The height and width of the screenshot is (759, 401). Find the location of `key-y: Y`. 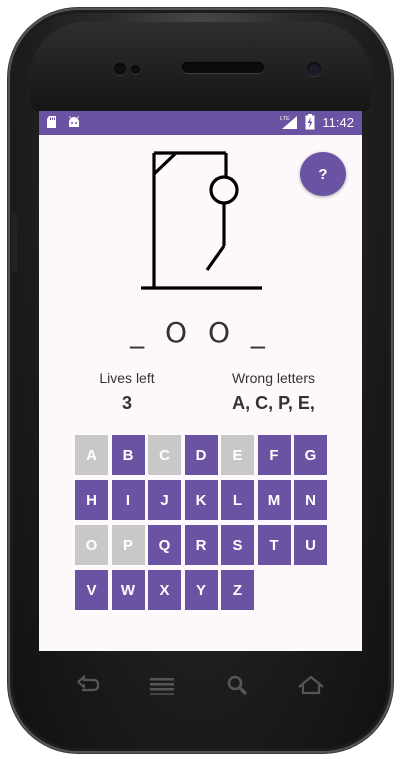

key-y: Y is located at coordinates (201, 590).